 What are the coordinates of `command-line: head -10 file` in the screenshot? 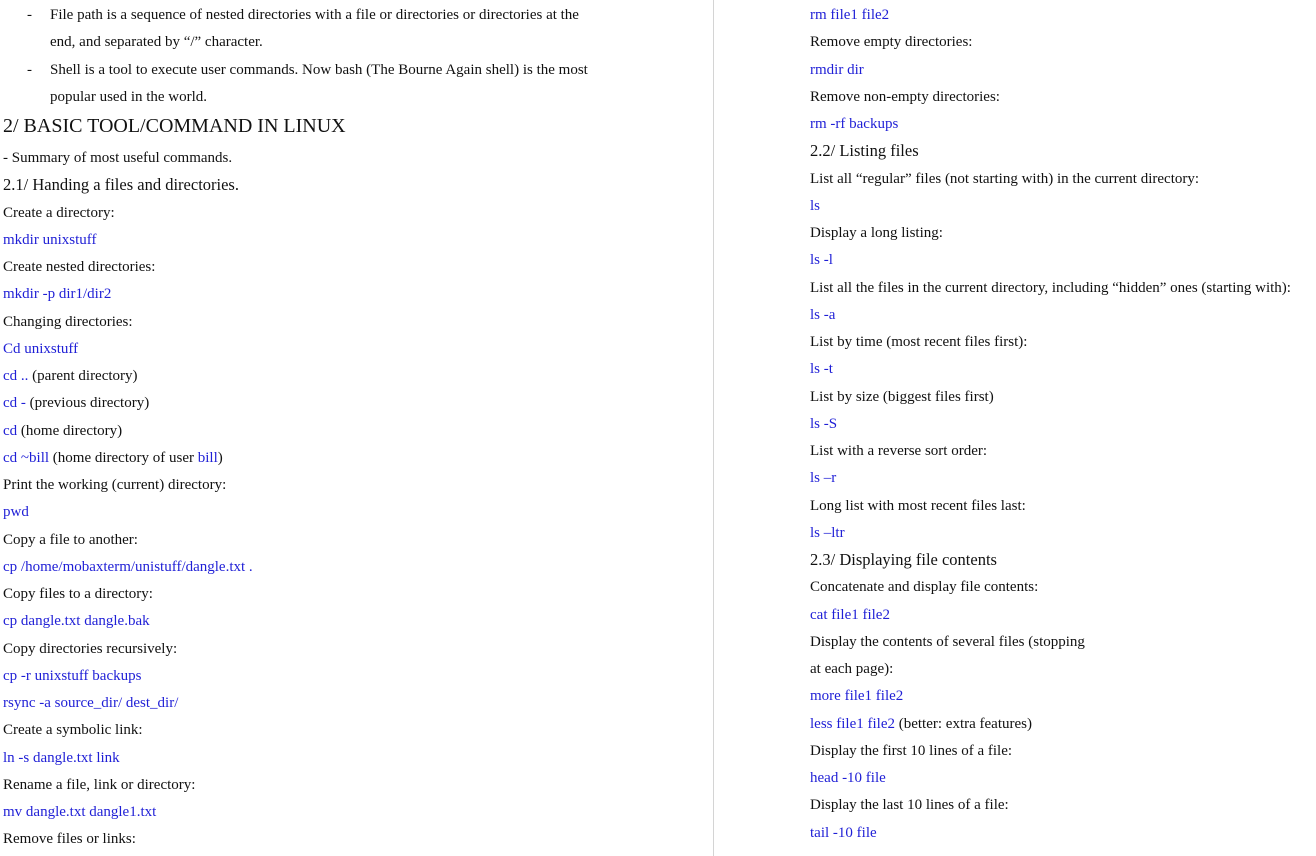 It's located at (848, 778).